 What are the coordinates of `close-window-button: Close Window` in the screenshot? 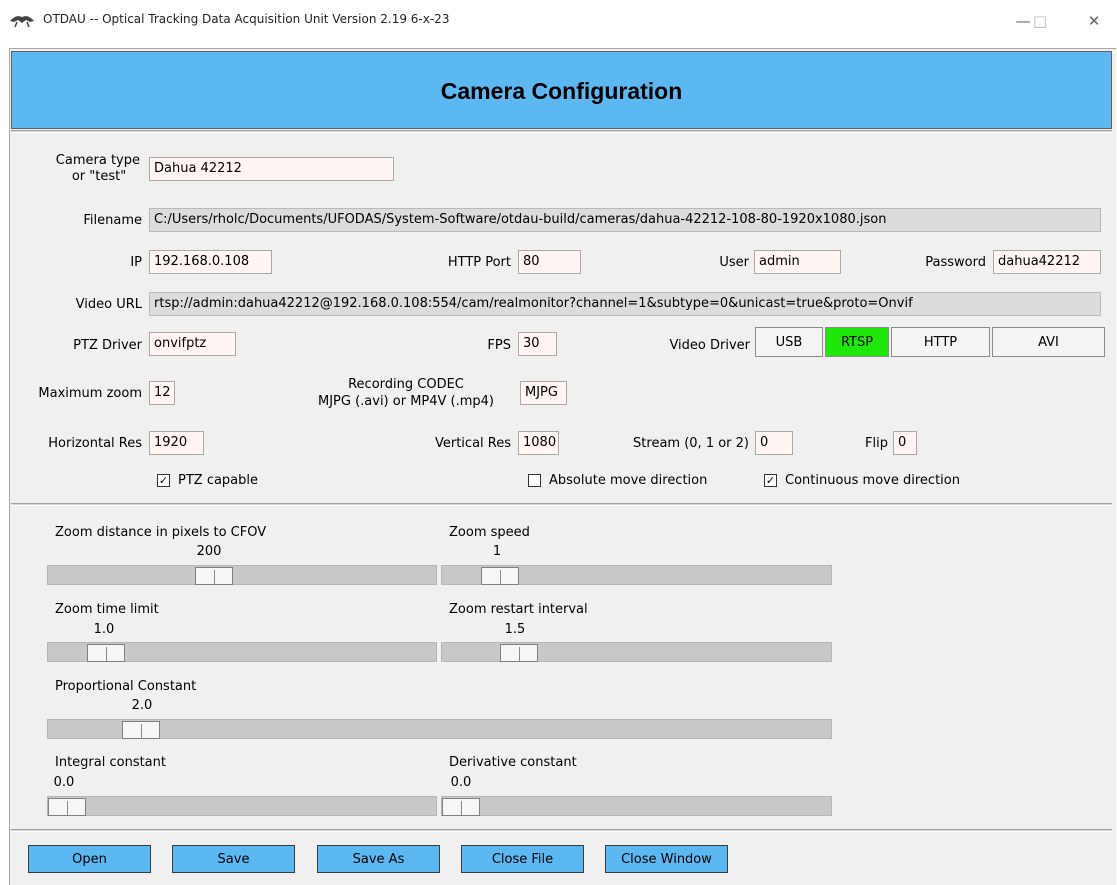 It's located at (666, 859).